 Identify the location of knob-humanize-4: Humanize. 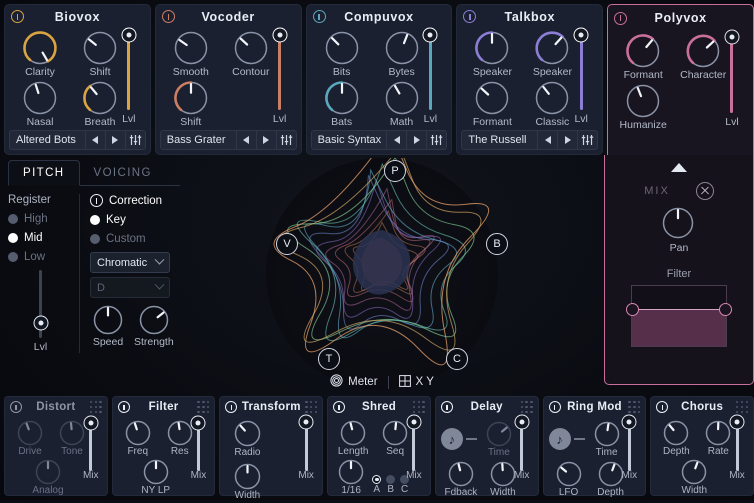
(643, 107).